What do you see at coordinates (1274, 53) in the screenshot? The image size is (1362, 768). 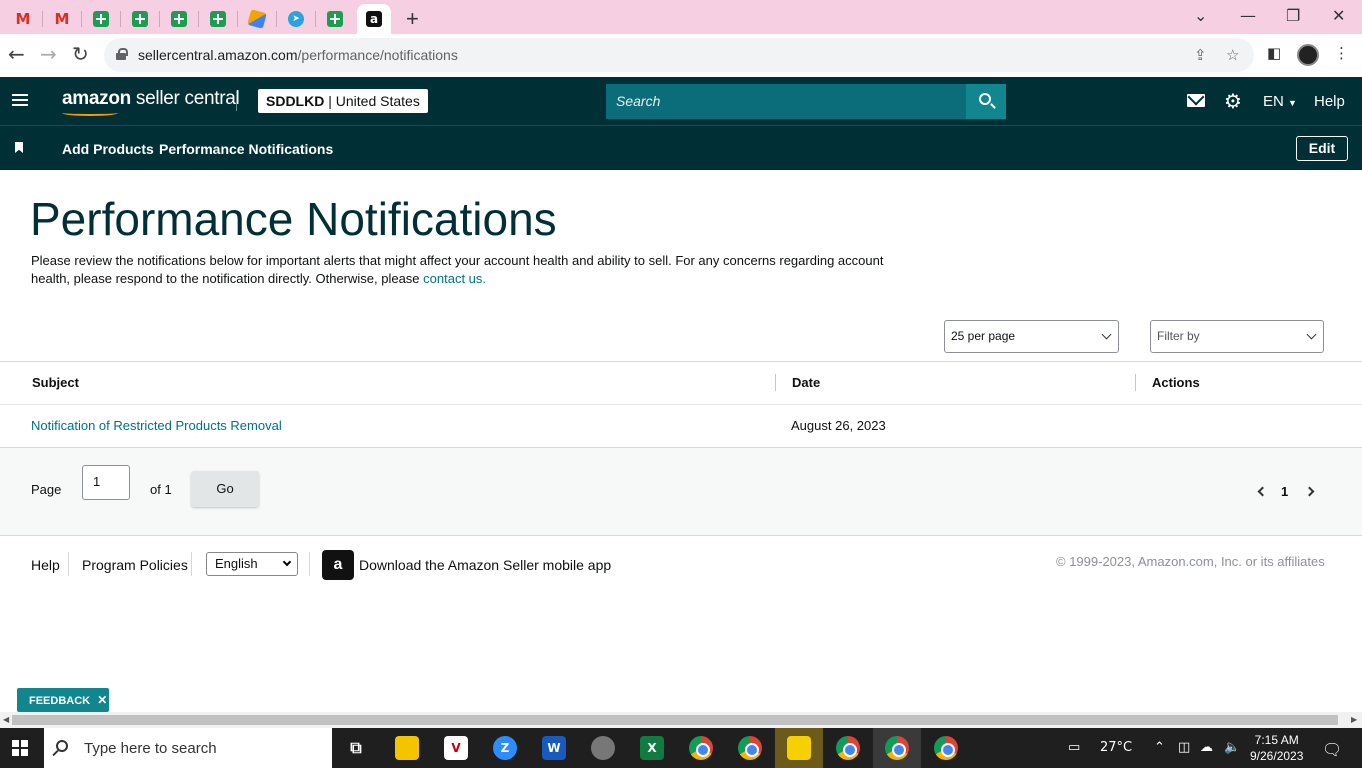 I see `side-panel-icon: ◧` at bounding box center [1274, 53].